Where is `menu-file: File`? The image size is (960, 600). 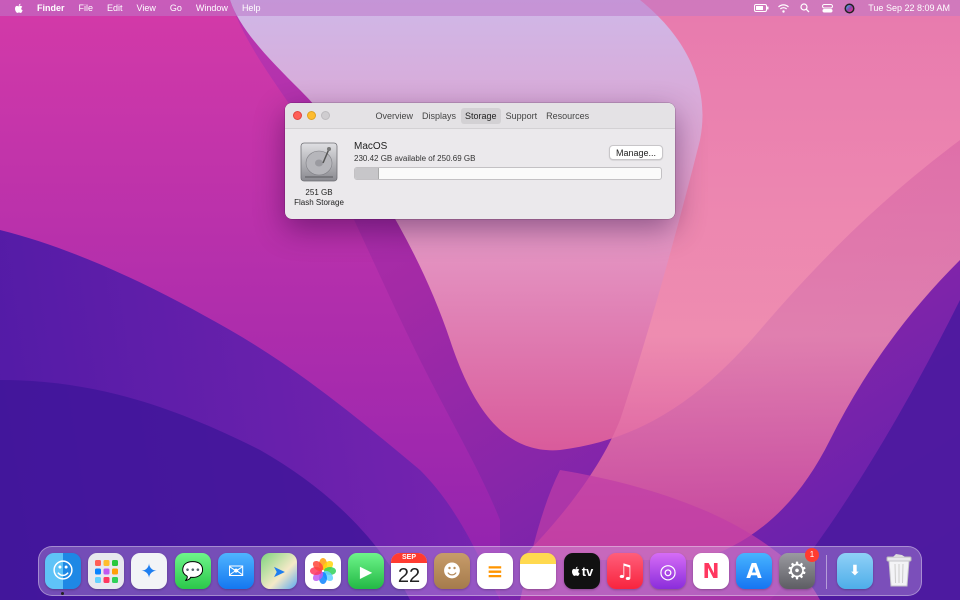
menu-file: File is located at coordinates (86, 8).